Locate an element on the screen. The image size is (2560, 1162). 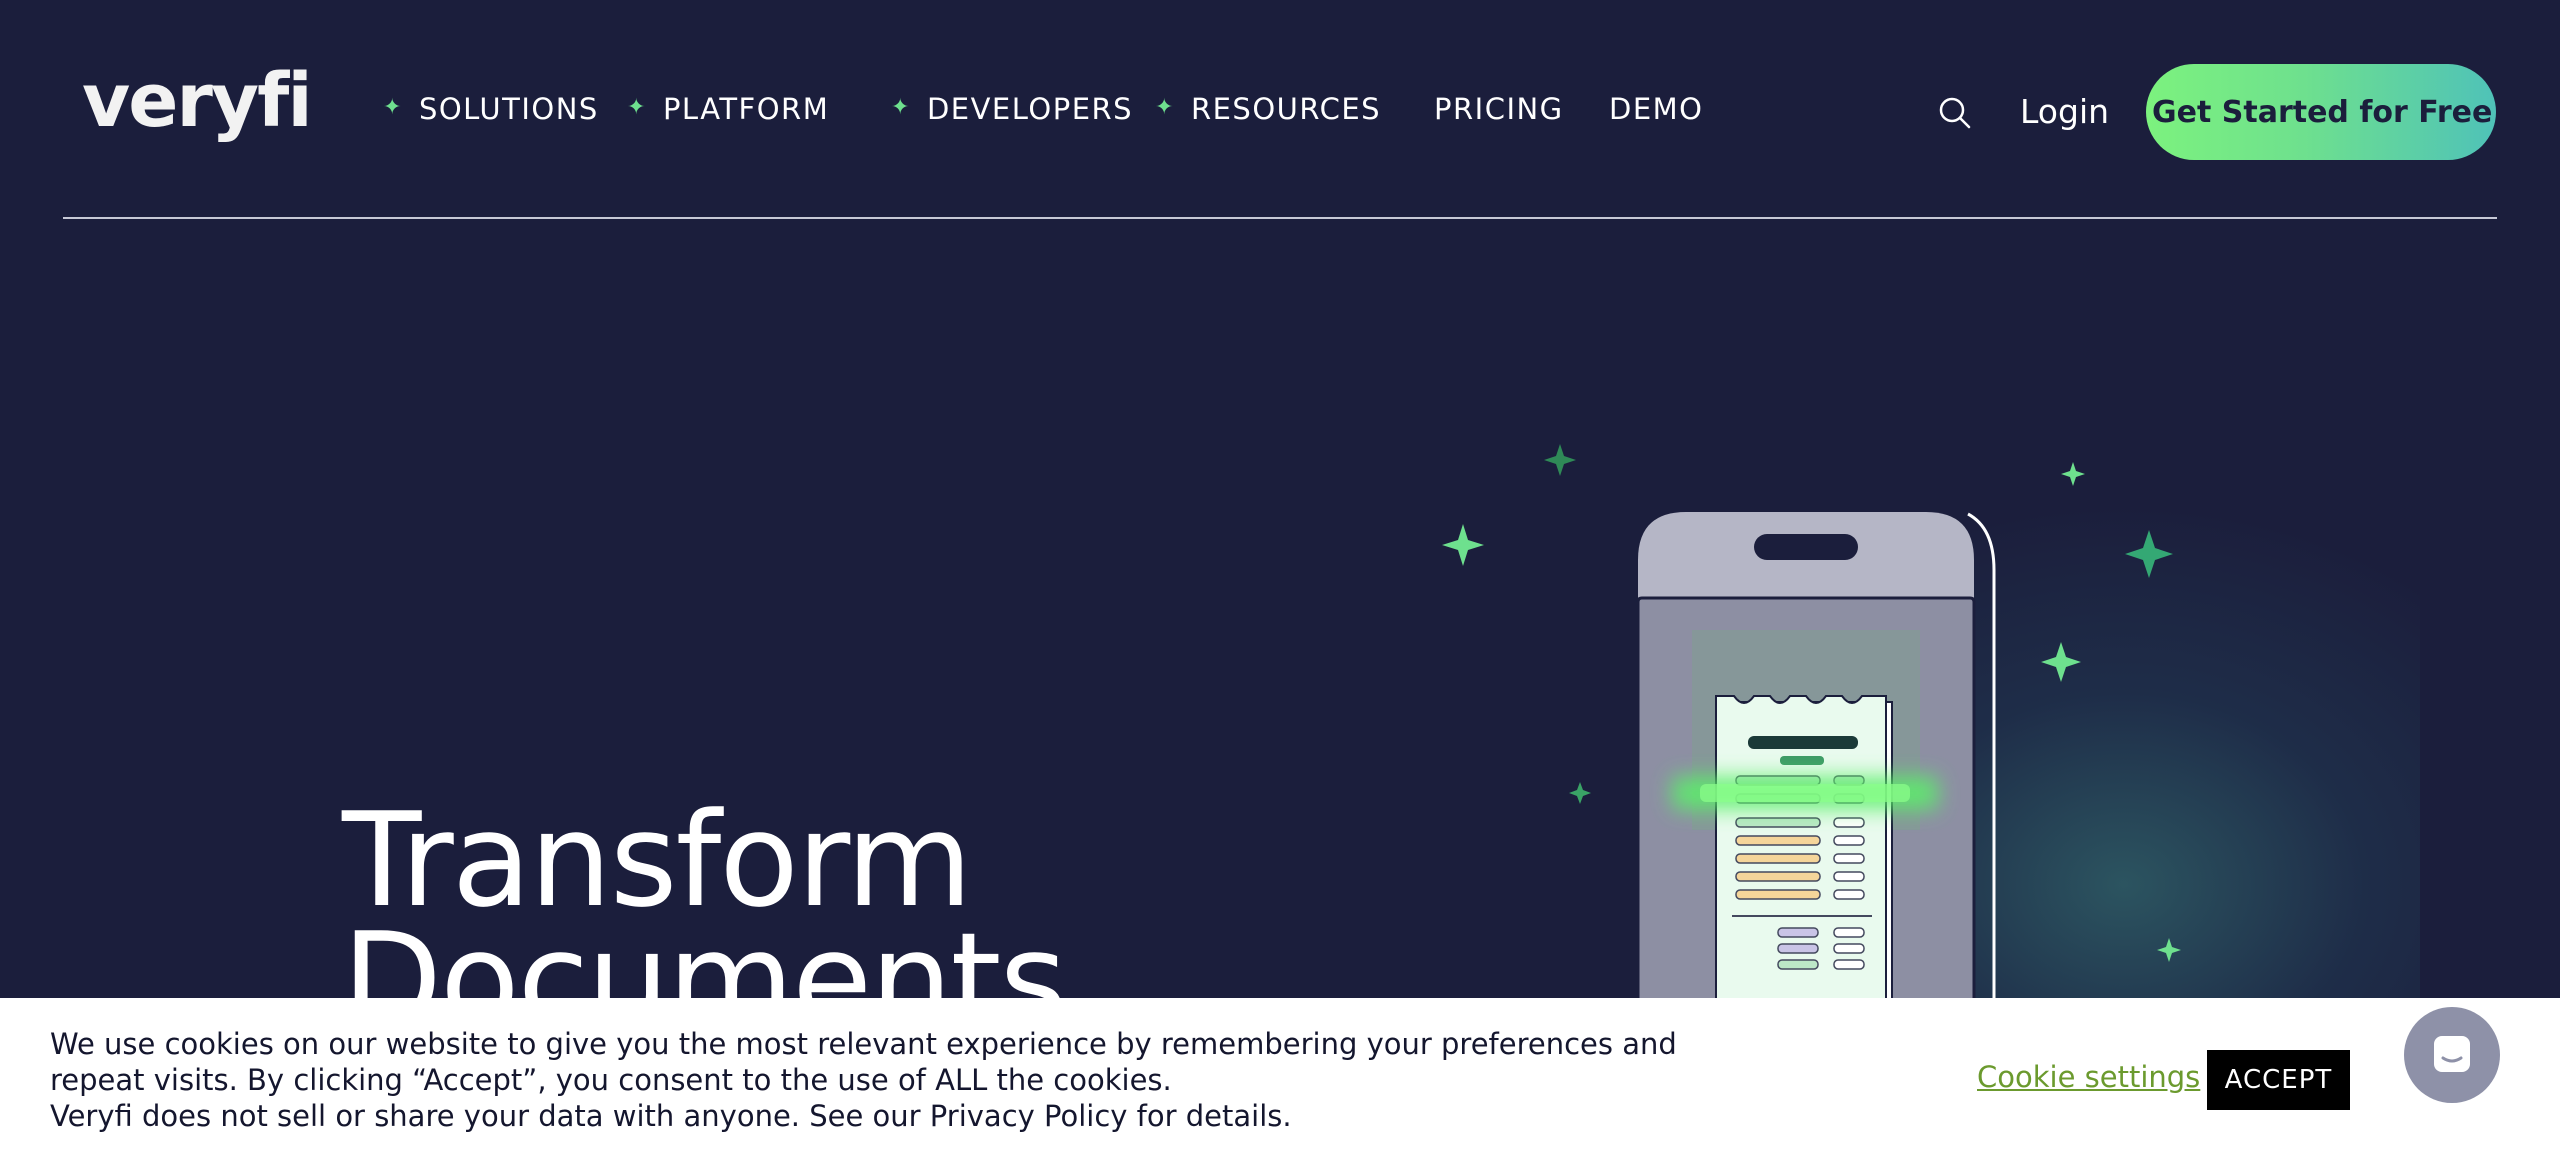
nav-item-label: PLATFORM is located at coordinates (746, 109).